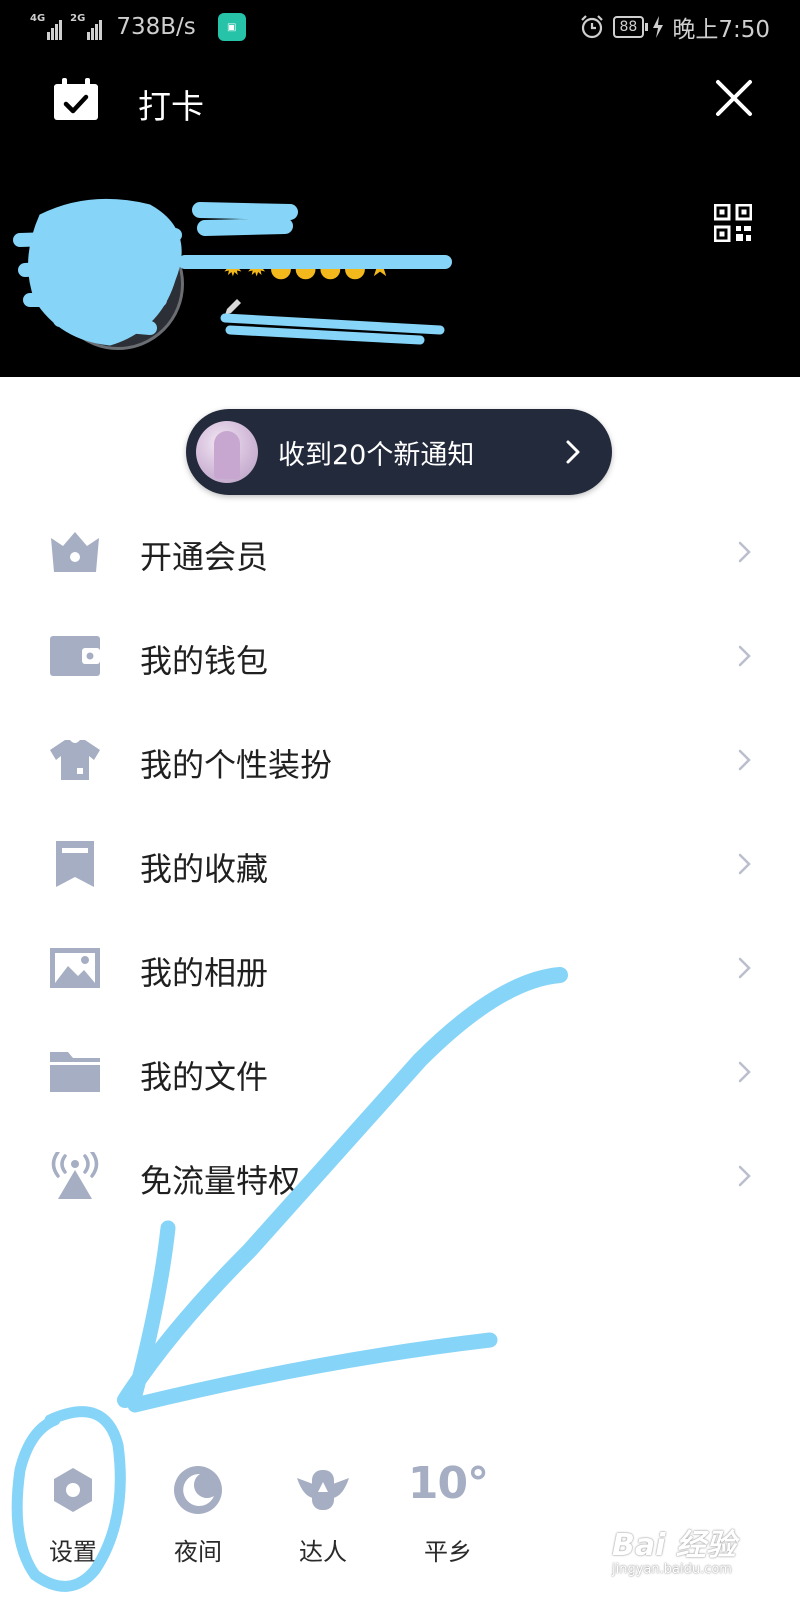  I want to click on menu-item-label: 我的文件, so click(204, 1077).